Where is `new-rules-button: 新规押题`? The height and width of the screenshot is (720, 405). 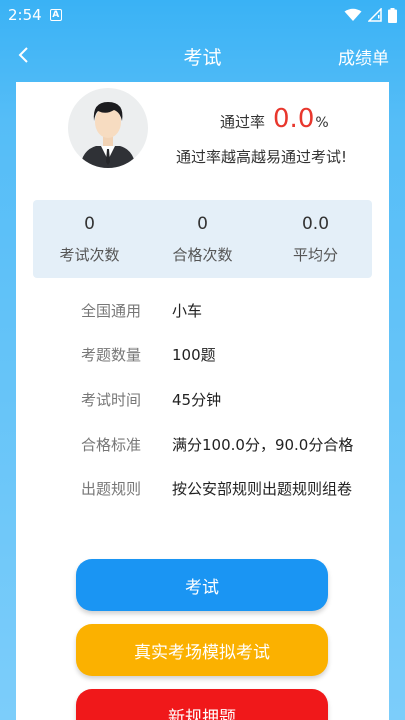
new-rules-button: 新规押题 is located at coordinates (202, 704).